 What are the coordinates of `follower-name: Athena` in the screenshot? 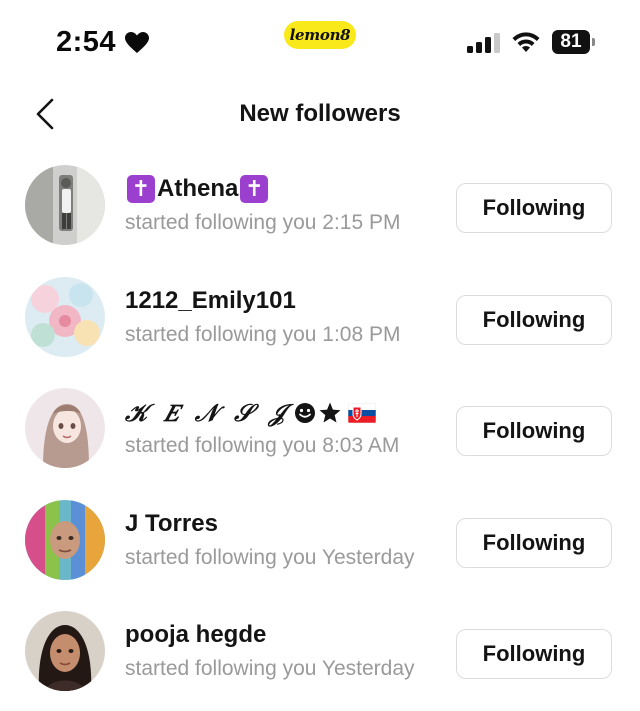 It's located at (198, 188).